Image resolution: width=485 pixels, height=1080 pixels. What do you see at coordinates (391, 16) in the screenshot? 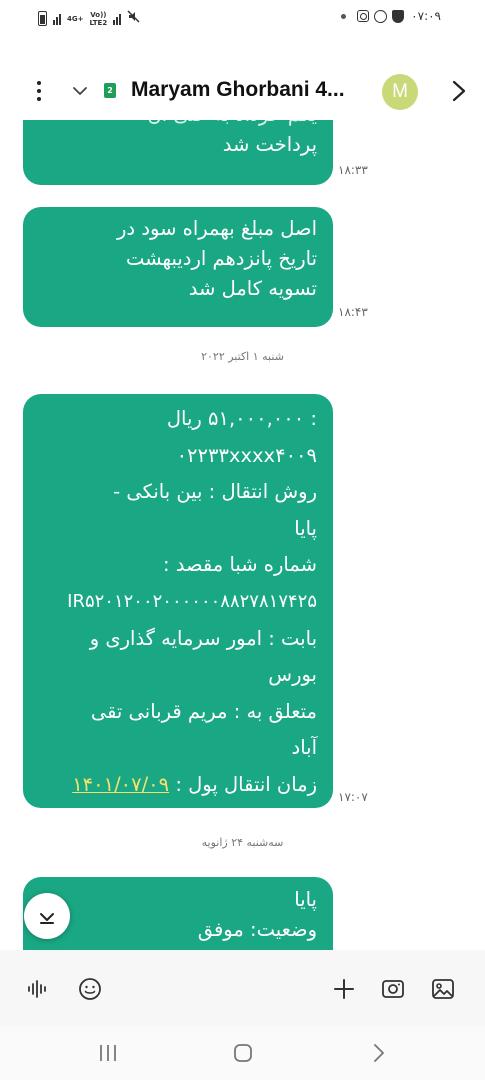
I see `status-right: ۰۷:۰۹` at bounding box center [391, 16].